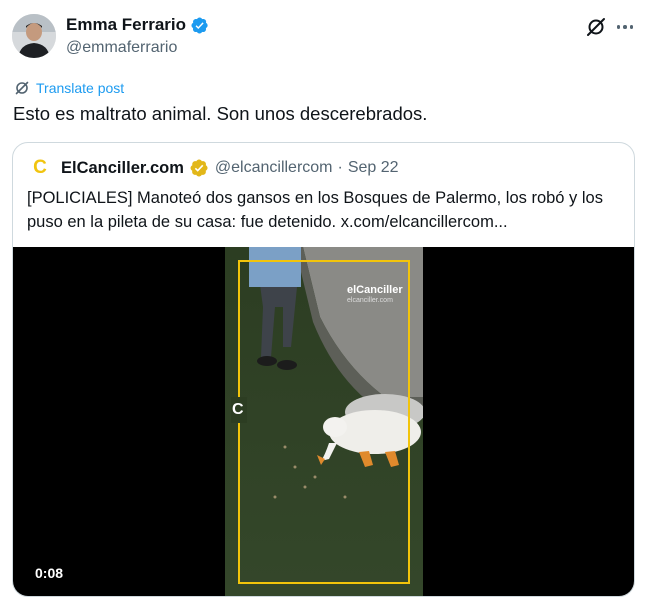  I want to click on grok-button, so click(596, 27).